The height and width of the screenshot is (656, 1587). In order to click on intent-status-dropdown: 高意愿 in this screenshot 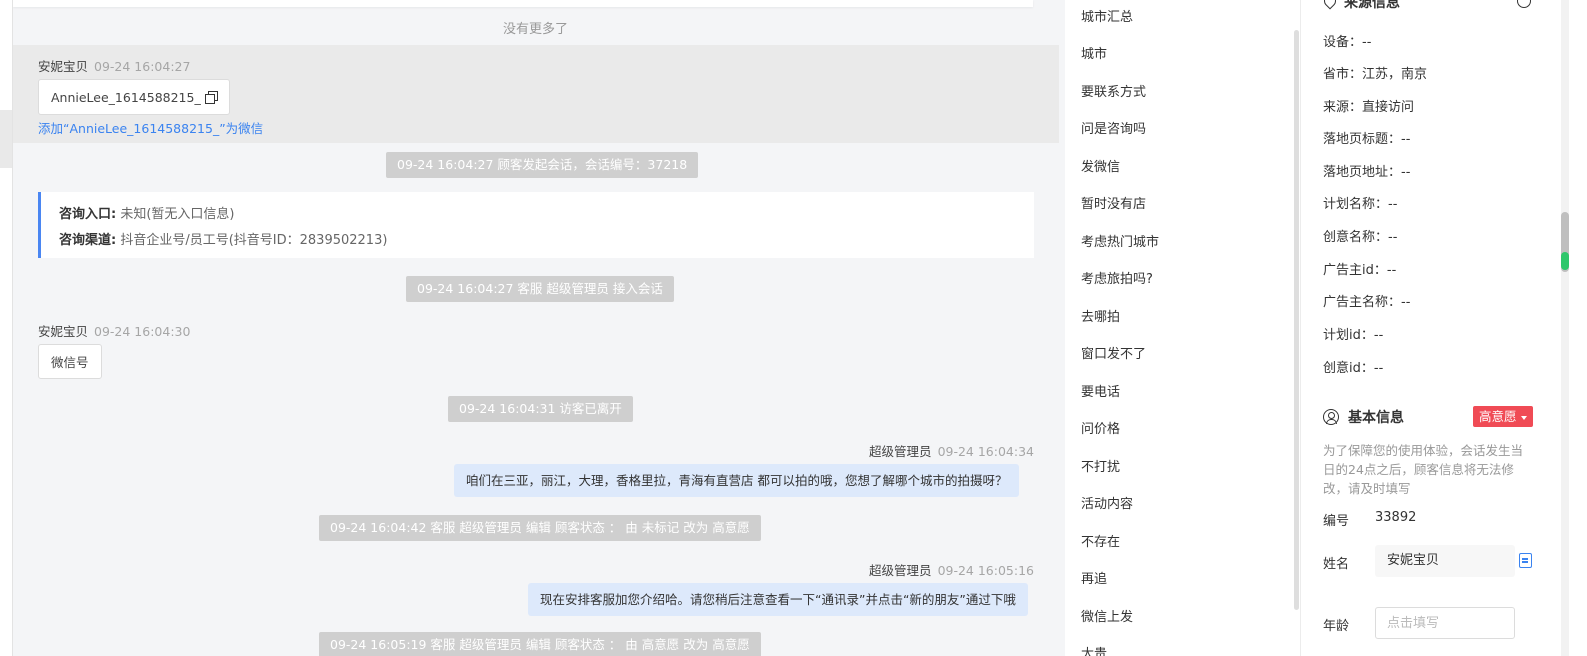, I will do `click(1503, 416)`.